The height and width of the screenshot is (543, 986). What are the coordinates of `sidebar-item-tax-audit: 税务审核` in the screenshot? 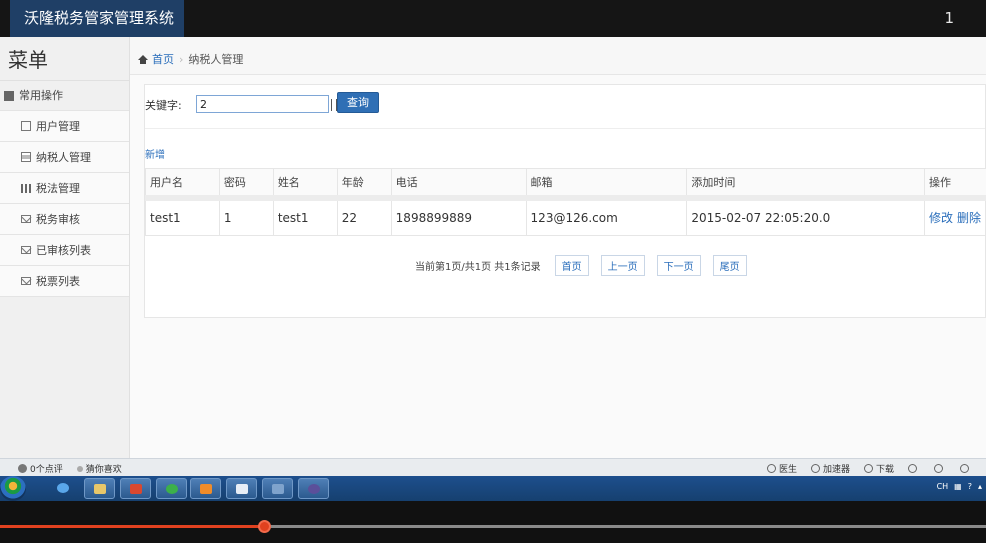 It's located at (64, 219).